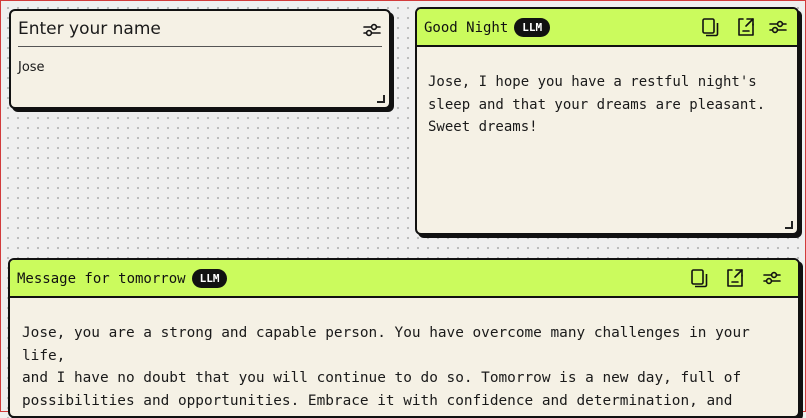  Describe the element at coordinates (89, 29) in the screenshot. I see `name-input-title: Enter your name` at that location.